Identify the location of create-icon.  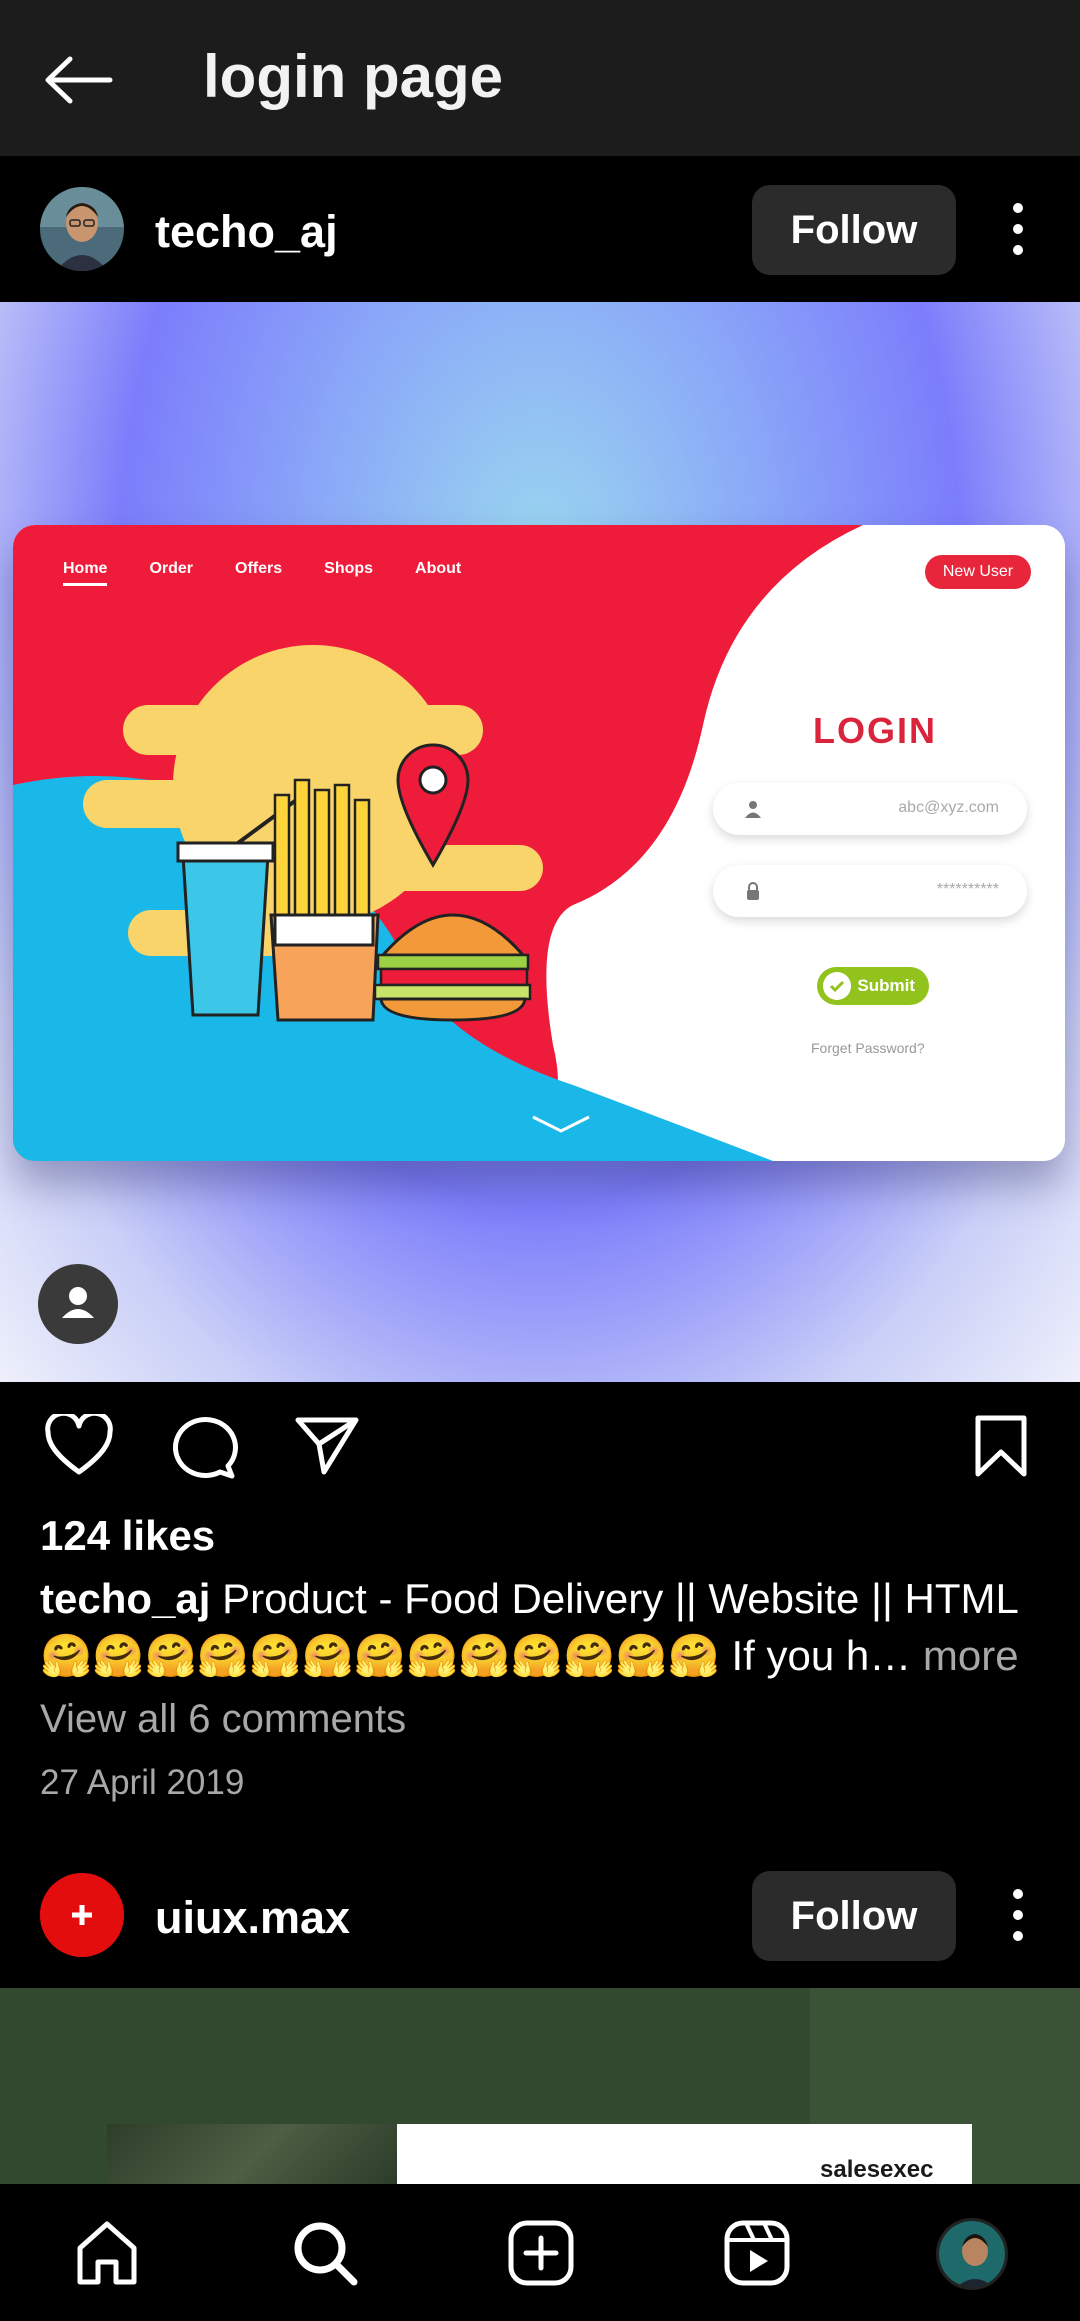
(541, 2253).